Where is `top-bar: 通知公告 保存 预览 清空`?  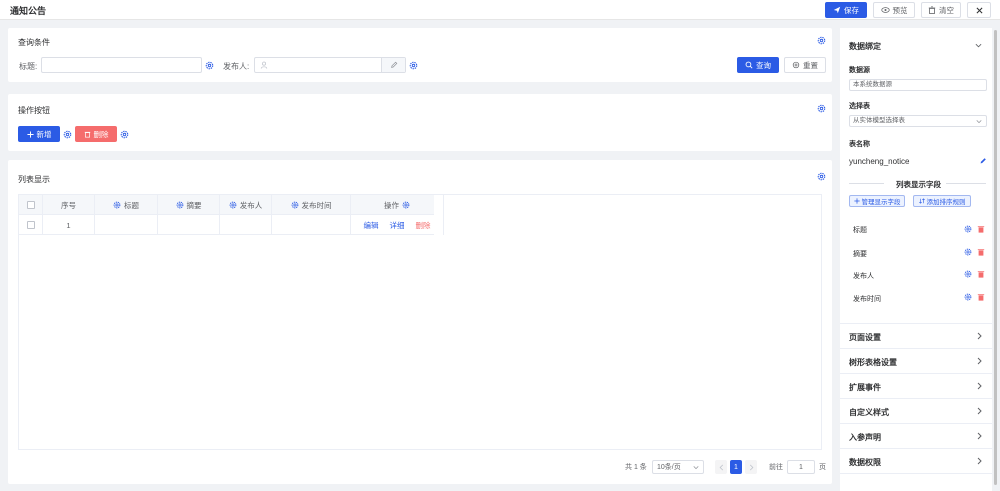 top-bar: 通知公告 保存 预览 清空 is located at coordinates (500, 10).